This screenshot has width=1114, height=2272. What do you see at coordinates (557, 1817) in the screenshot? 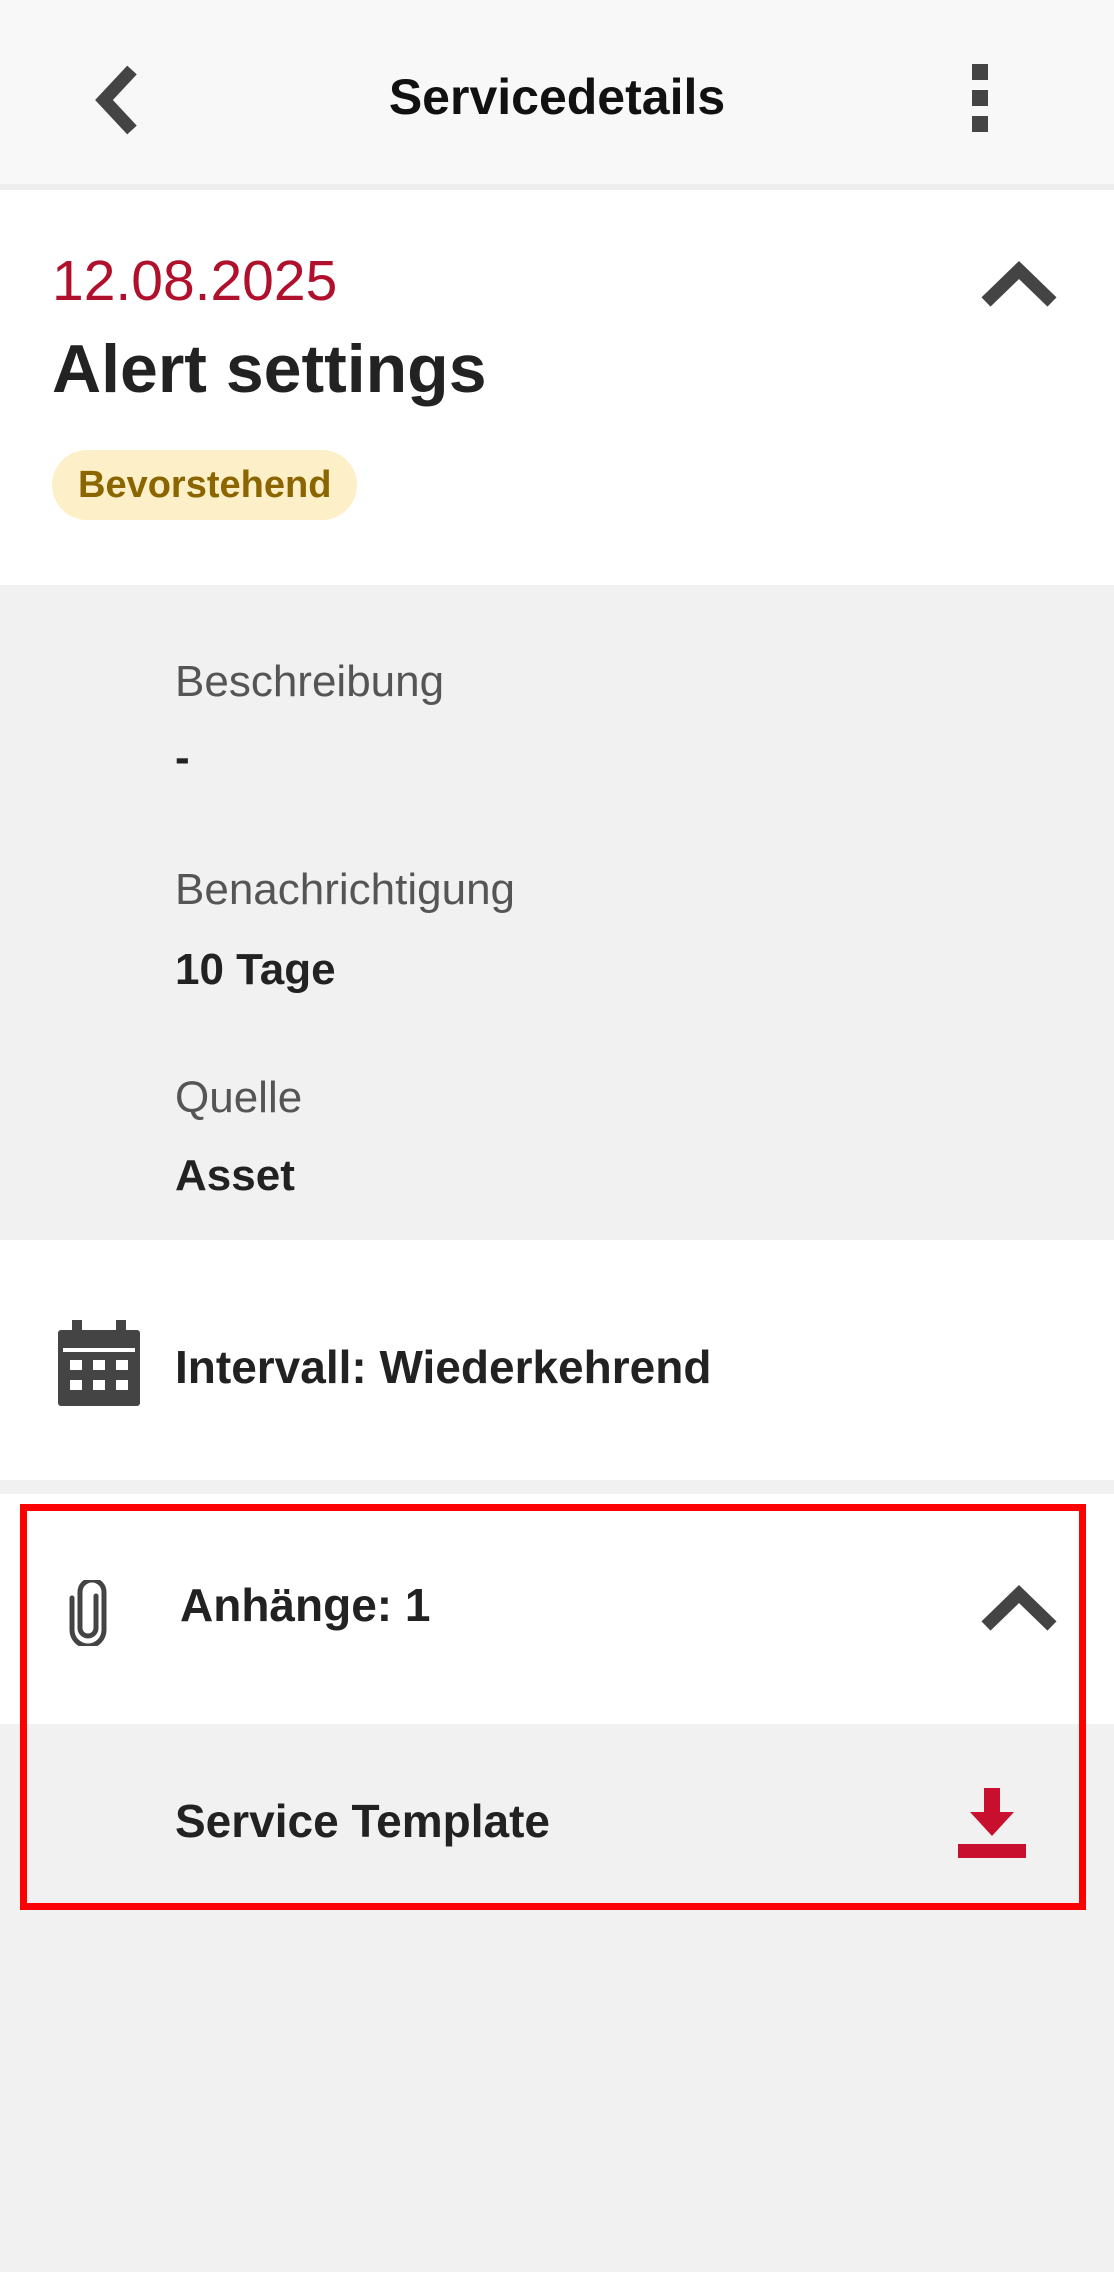
I see `attachment-item: Service Template` at bounding box center [557, 1817].